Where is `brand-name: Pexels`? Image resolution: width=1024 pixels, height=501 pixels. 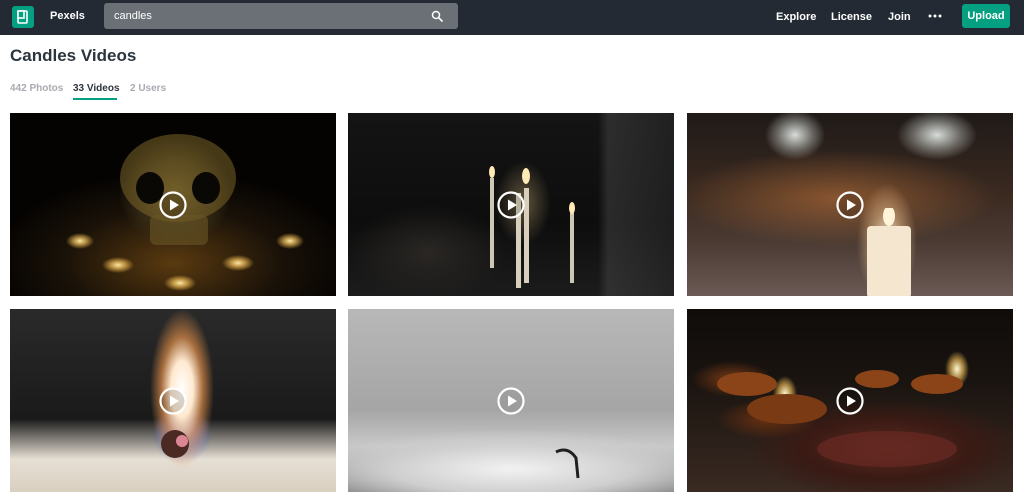
brand-name: Pexels is located at coordinates (67, 16).